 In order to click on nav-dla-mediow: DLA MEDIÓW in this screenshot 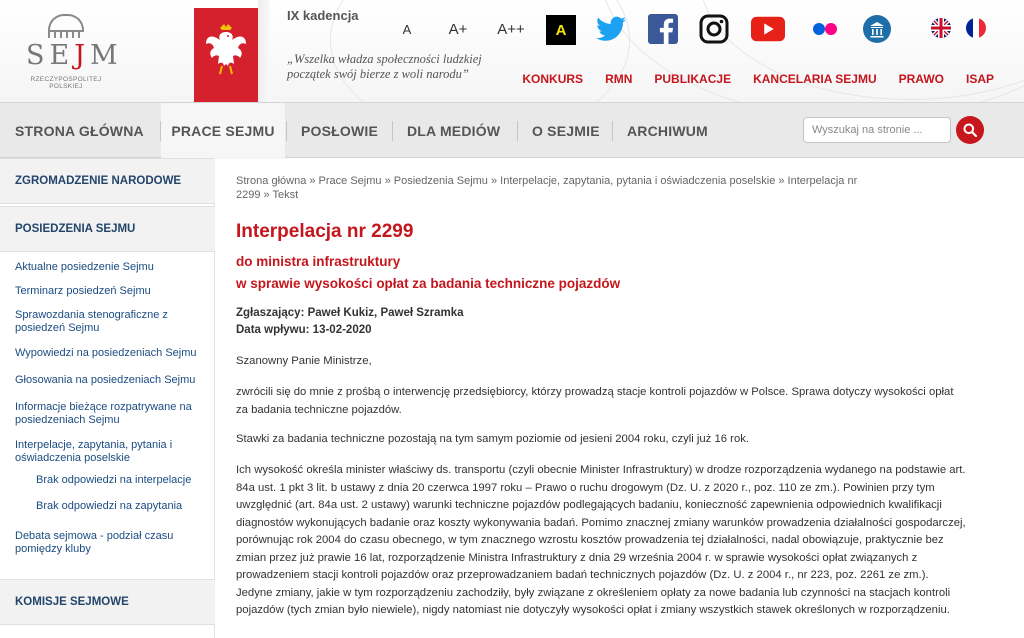, I will do `click(453, 131)`.